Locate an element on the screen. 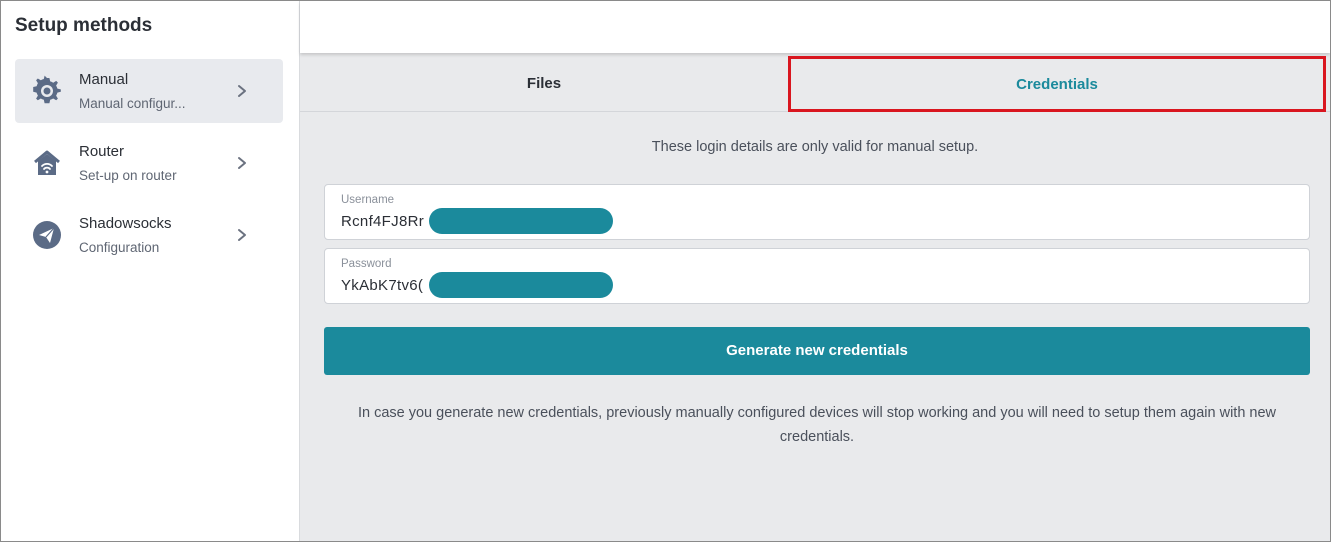  password-value: YkAbK7tv6( is located at coordinates (382, 285).